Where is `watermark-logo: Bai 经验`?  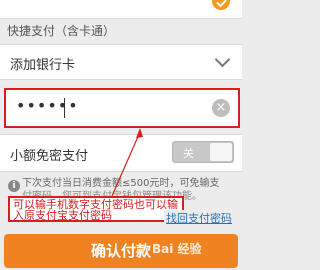
watermark-logo: Bai 经验 is located at coordinates (177, 249).